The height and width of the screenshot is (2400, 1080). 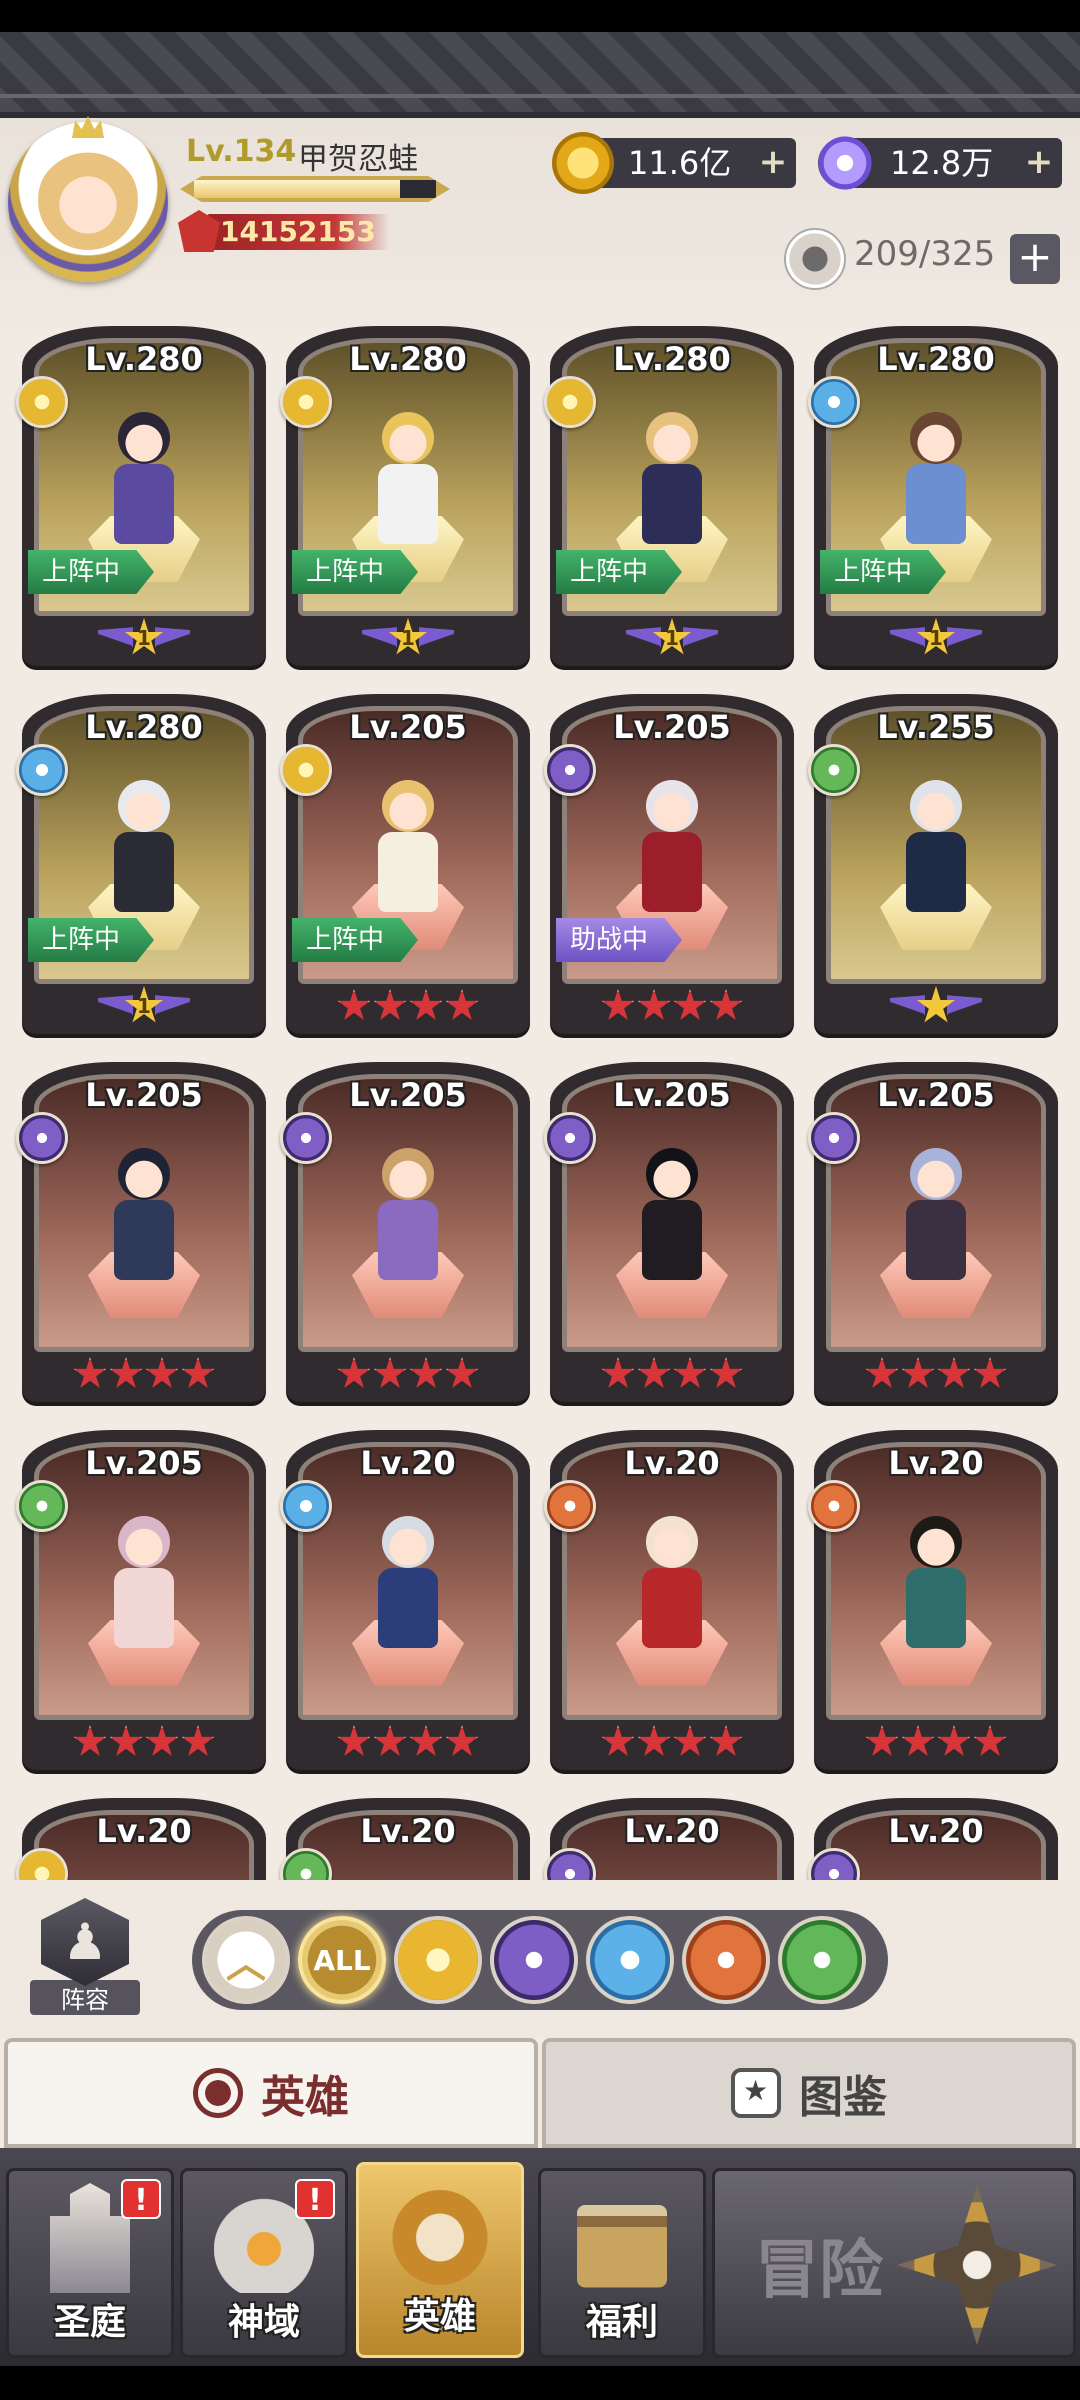 I want to click on nav-welfare: 福利, so click(x=622, y=2263).